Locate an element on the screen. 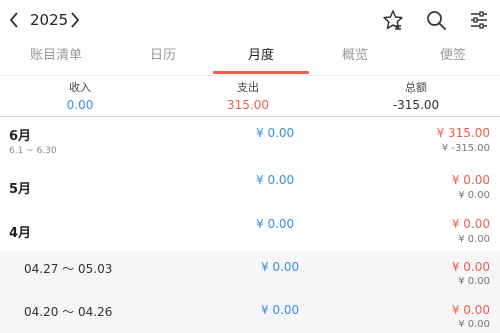 The width and height of the screenshot is (500, 333). search-icon is located at coordinates (436, 20).